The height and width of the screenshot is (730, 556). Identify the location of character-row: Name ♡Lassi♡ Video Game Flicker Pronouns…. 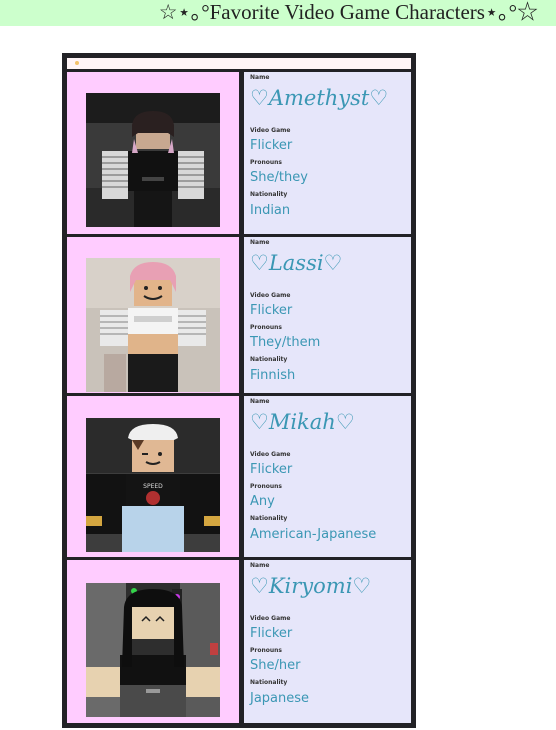
(239, 315).